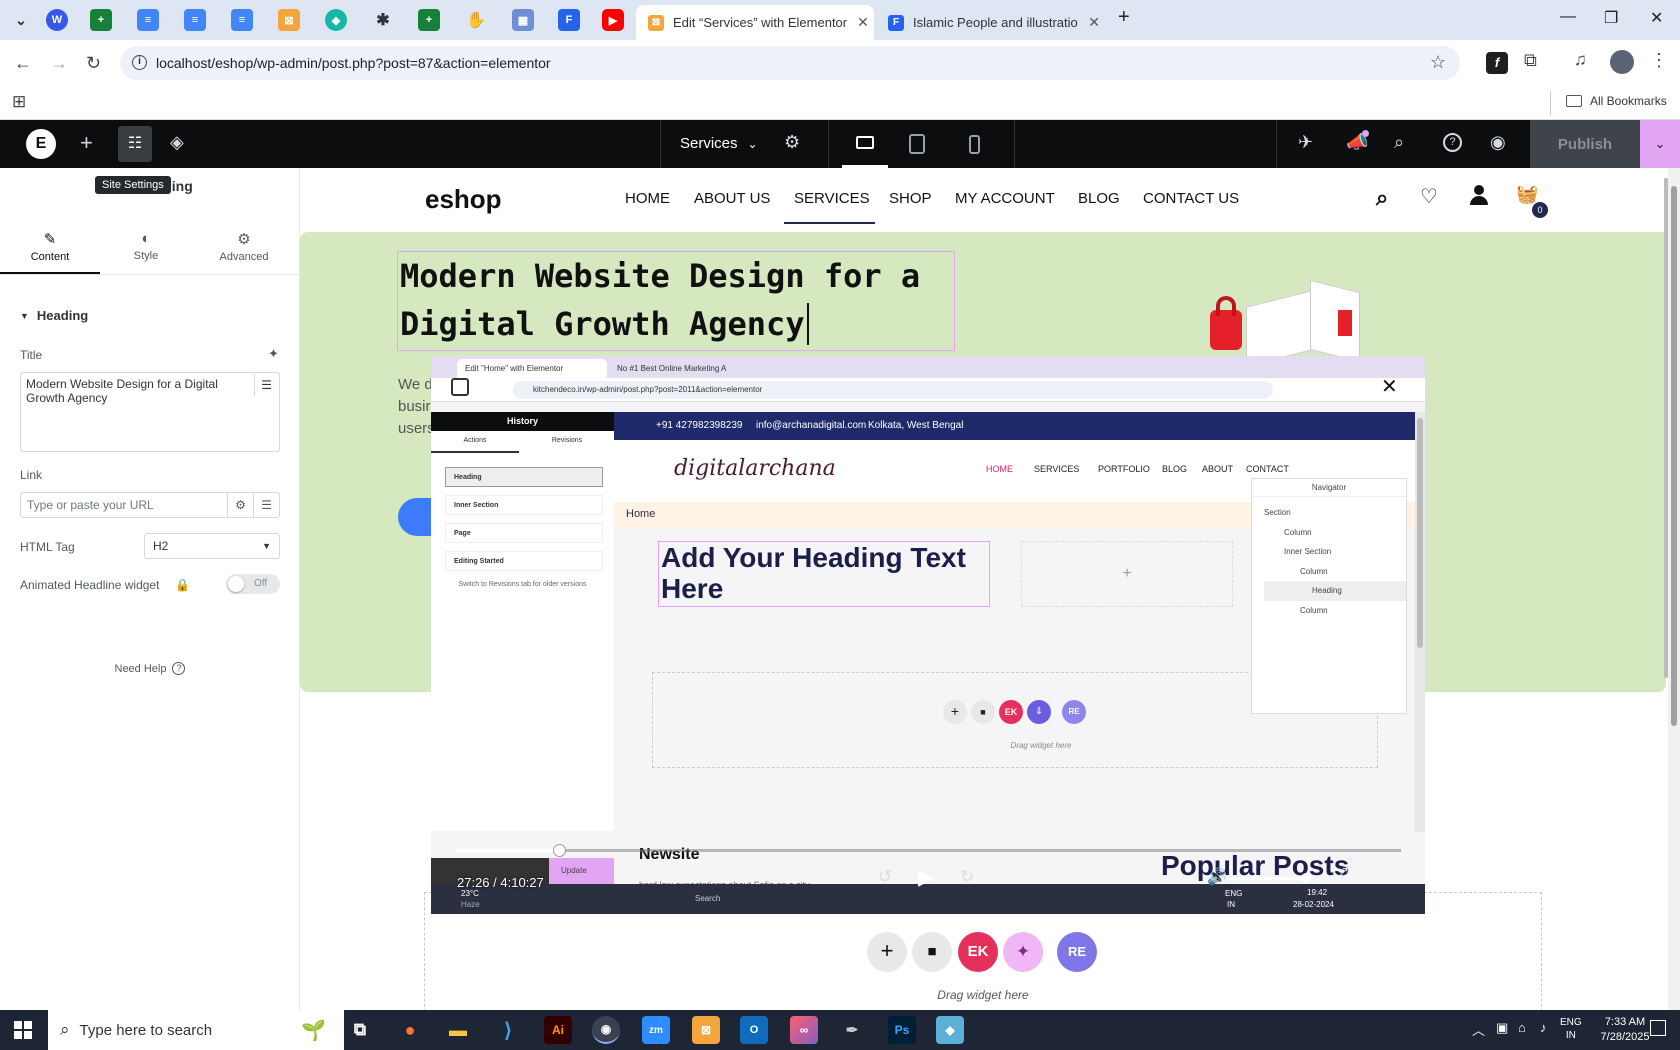 This screenshot has height=1050, width=1680. What do you see at coordinates (755, 22) in the screenshot?
I see `tab-edit-services: ⊠ Edit “Services” with Elementor ✕` at bounding box center [755, 22].